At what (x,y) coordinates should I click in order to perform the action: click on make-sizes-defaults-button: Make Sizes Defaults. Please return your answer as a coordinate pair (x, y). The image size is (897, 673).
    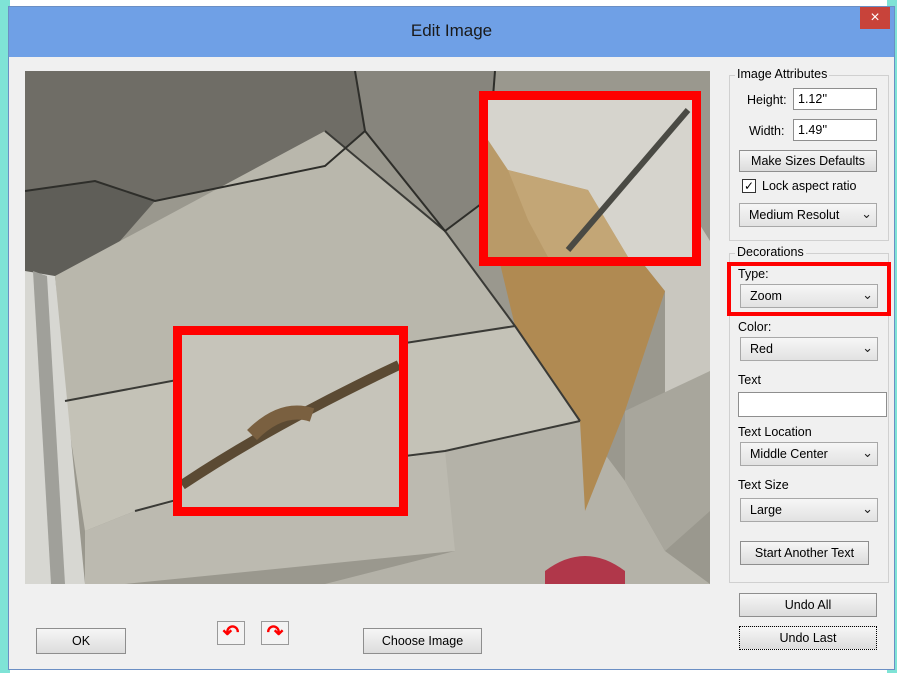
    Looking at the image, I should click on (808, 161).